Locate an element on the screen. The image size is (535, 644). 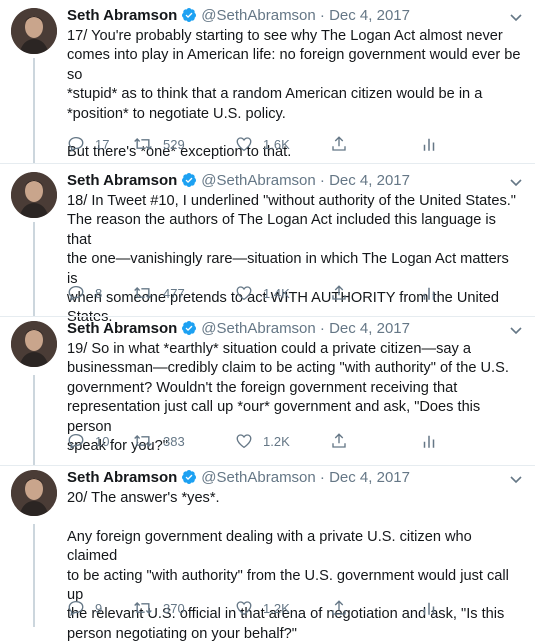
like-button: 1.6K is located at coordinates (262, 144).